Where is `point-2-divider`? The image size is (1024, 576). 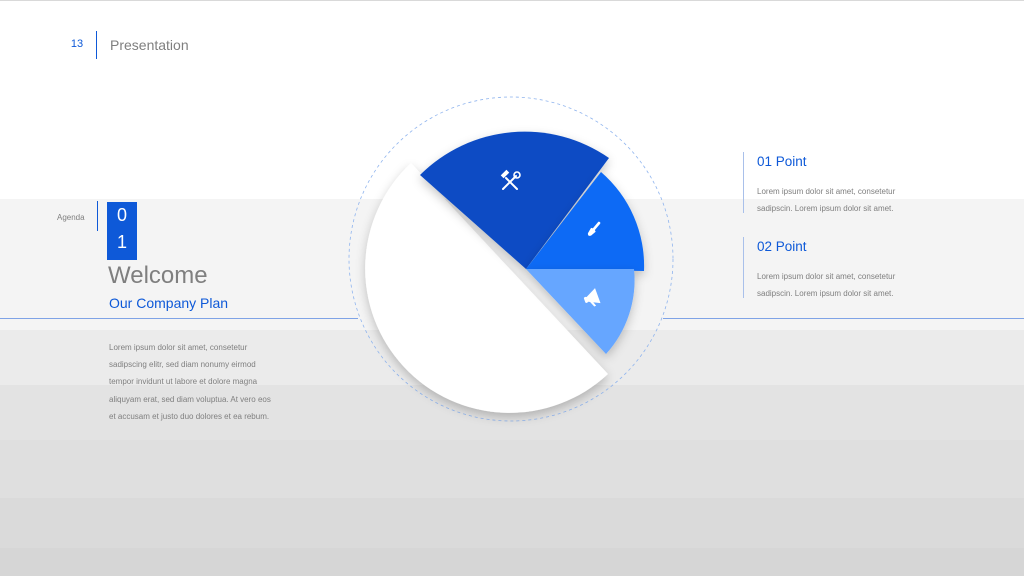
point-2-divider is located at coordinates (743, 267).